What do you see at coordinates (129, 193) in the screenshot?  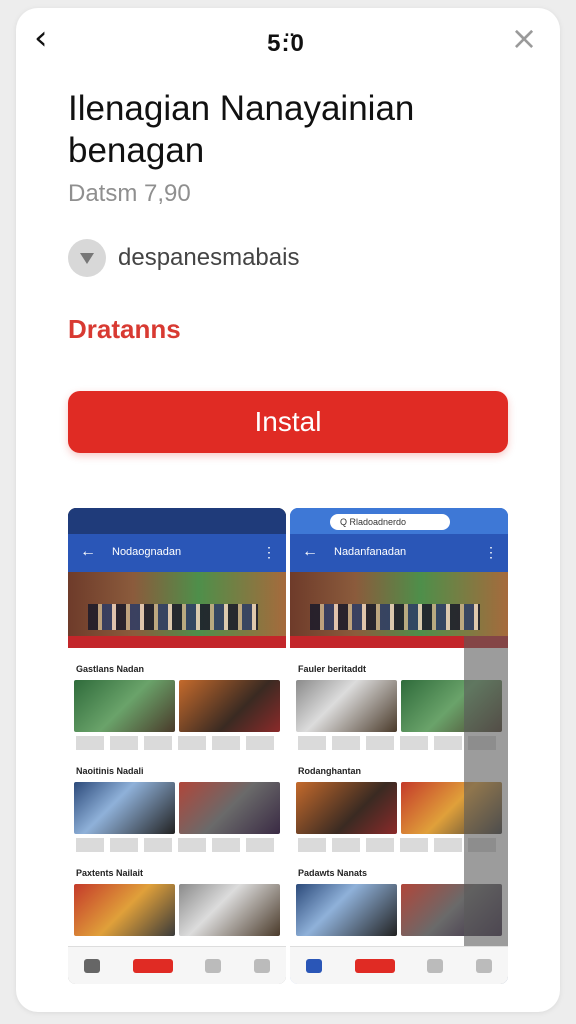 I see `app-subtitle: Datsm 7,90` at bounding box center [129, 193].